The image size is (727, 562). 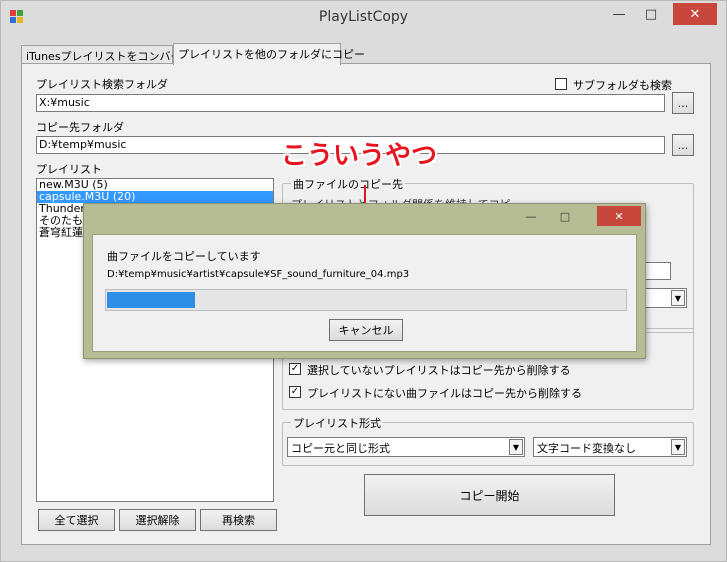 I want to click on subfolder-label: サブフォルダも検索, so click(x=622, y=85).